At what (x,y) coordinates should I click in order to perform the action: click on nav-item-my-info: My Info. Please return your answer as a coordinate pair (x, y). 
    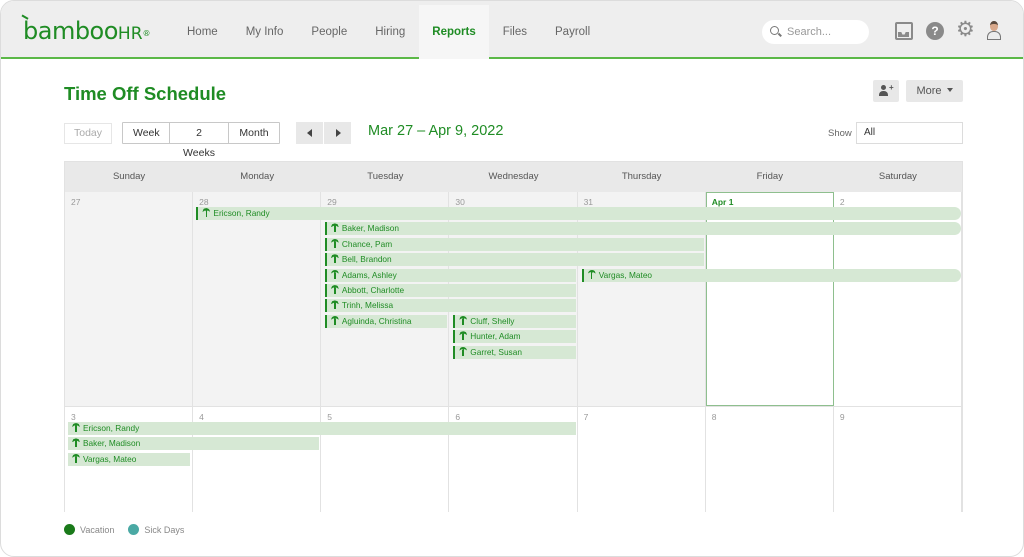
    Looking at the image, I should click on (265, 32).